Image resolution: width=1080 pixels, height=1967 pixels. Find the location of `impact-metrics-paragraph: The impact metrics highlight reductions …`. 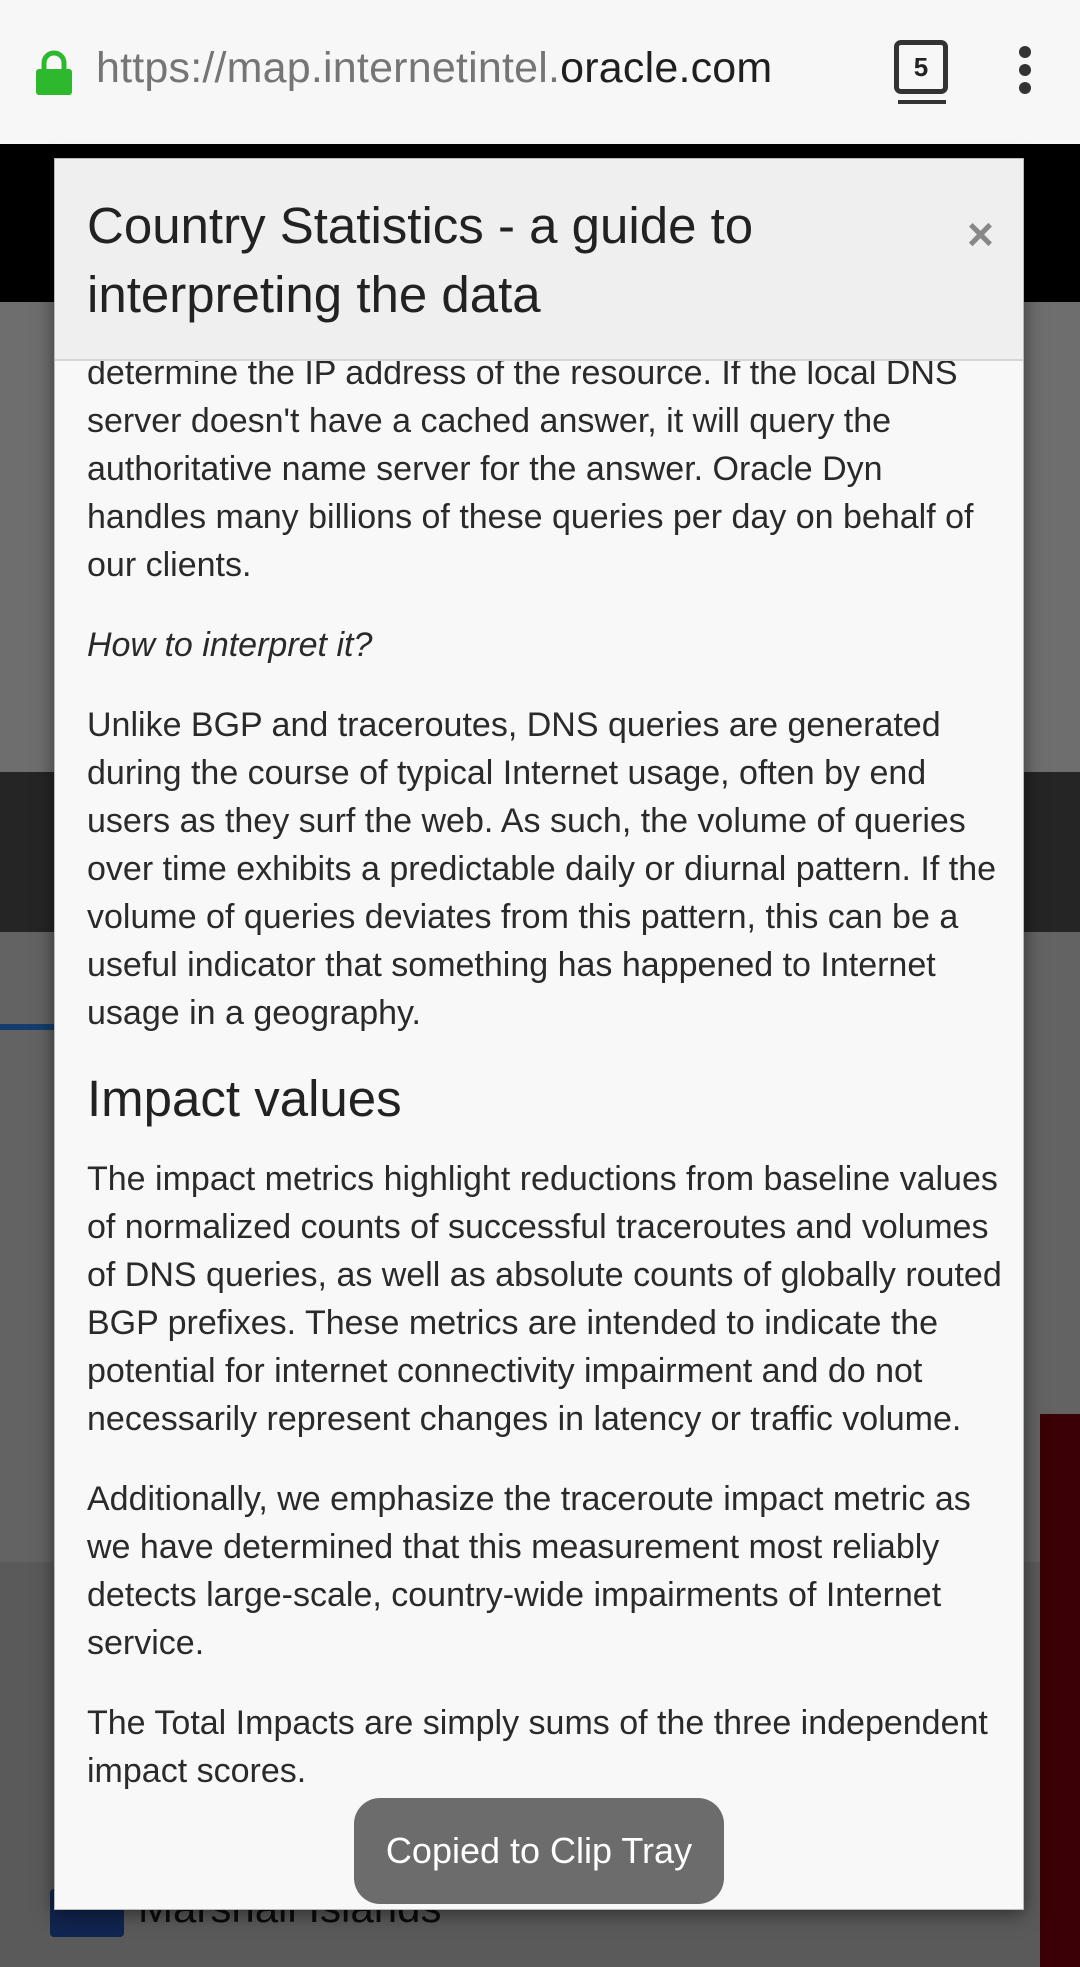

impact-metrics-paragraph: The impact metrics highlight reductions … is located at coordinates (544, 1299).